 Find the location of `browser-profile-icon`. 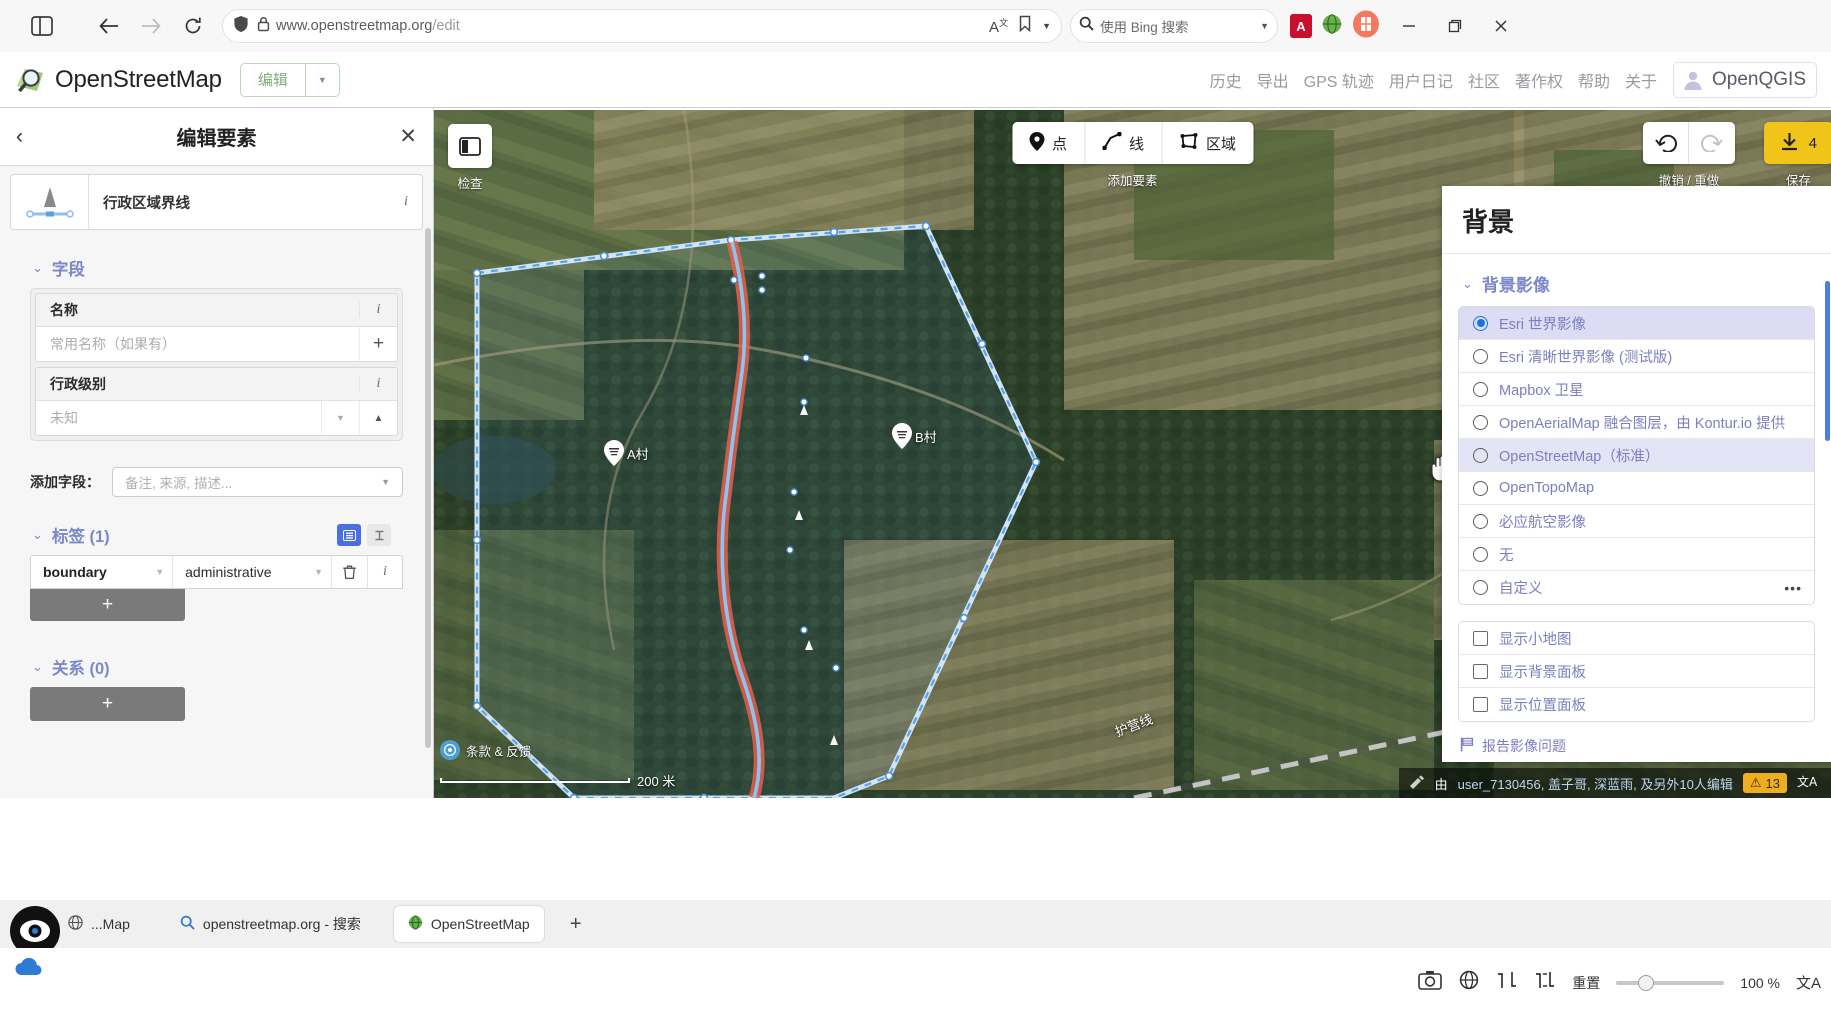

browser-profile-icon is located at coordinates (1366, 26).